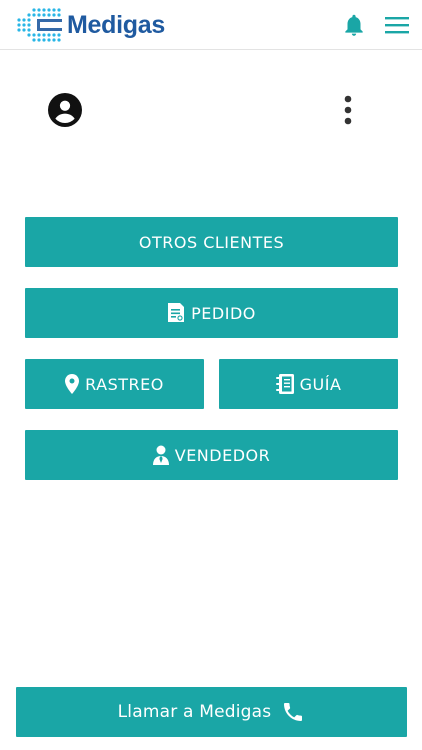  I want to click on rastreo-label: RASTREO, so click(124, 384).